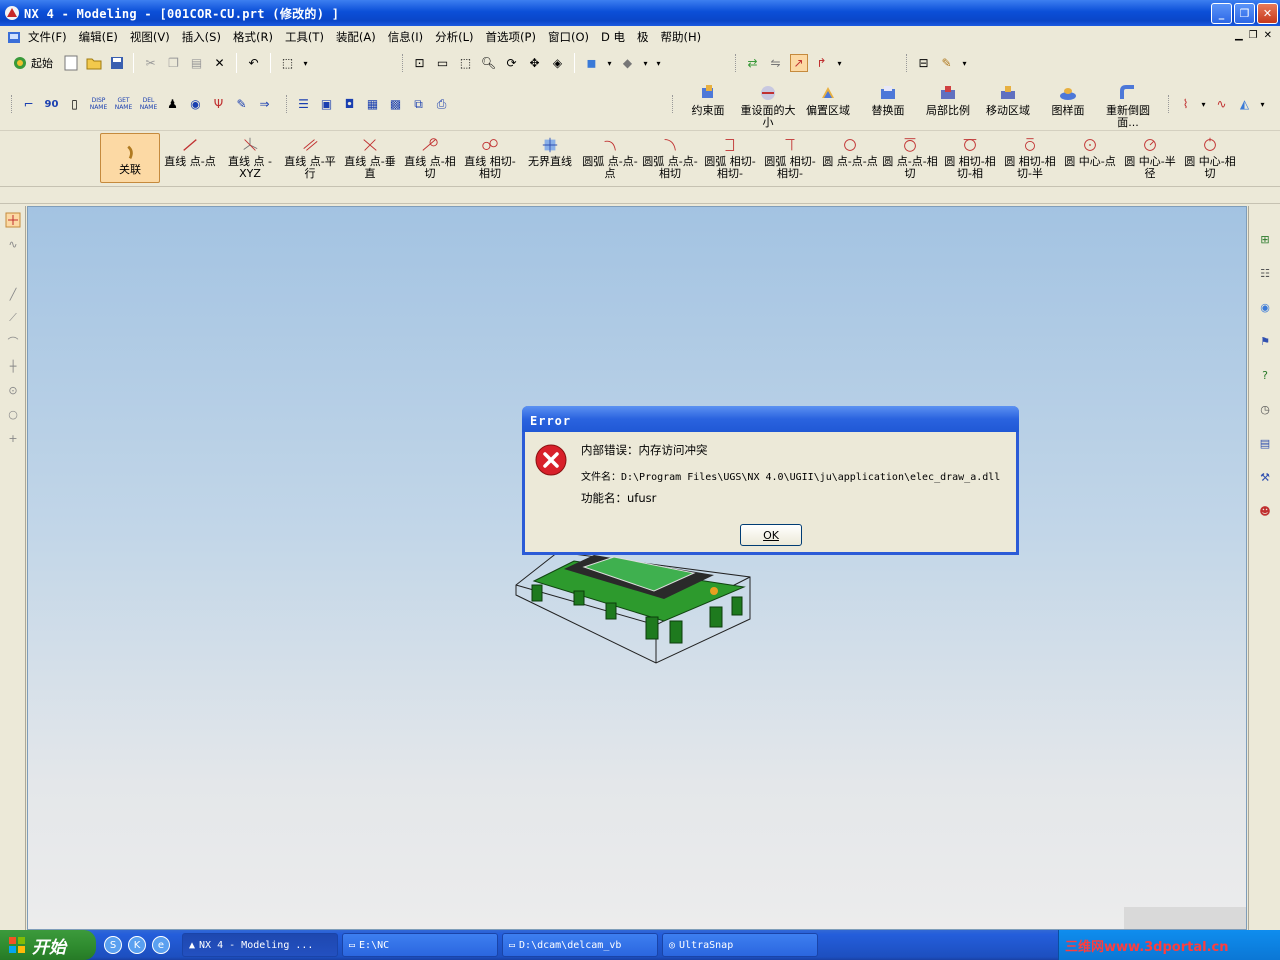 This screenshot has width=1280, height=960. What do you see at coordinates (1030, 158) in the screenshot?
I see `circle-tangent-tangent-b-button: 圆 相切-相切-半` at bounding box center [1030, 158].